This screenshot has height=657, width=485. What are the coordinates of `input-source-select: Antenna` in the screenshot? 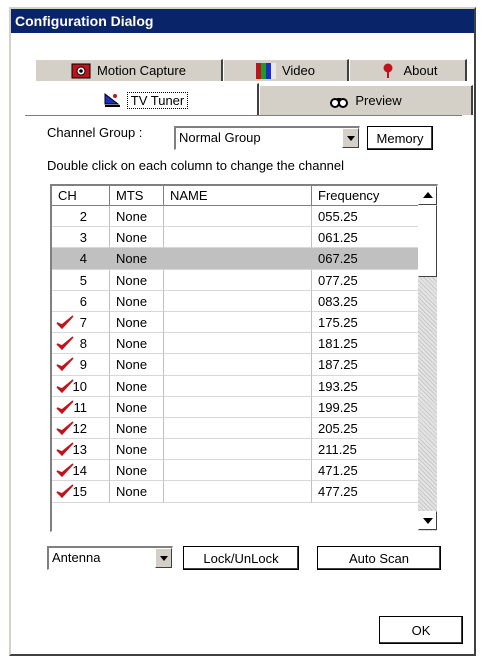 It's located at (110, 558).